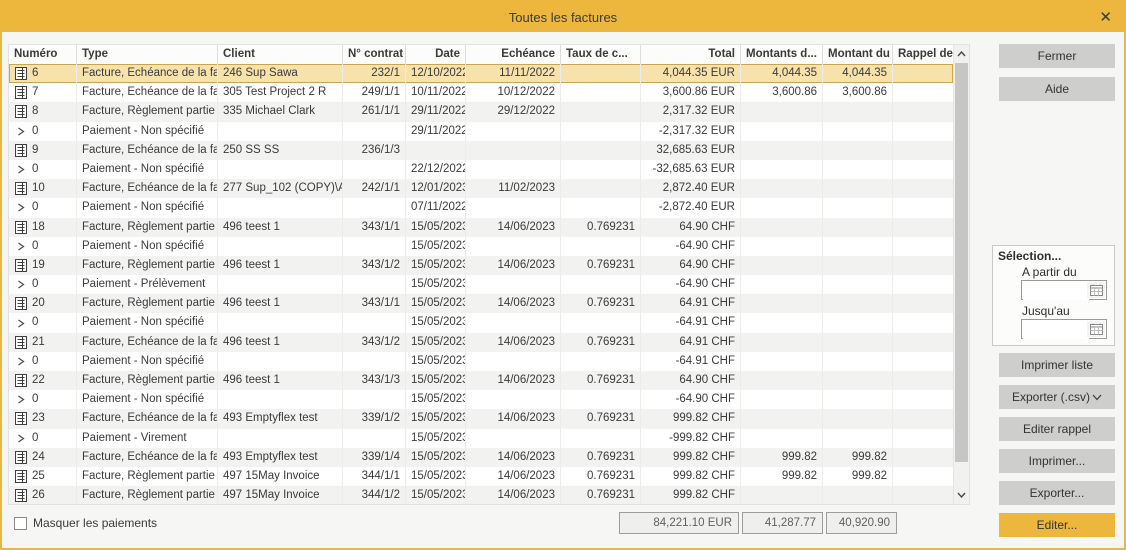  Describe the element at coordinates (43, 54) in the screenshot. I see `column-header: Numéro` at that location.